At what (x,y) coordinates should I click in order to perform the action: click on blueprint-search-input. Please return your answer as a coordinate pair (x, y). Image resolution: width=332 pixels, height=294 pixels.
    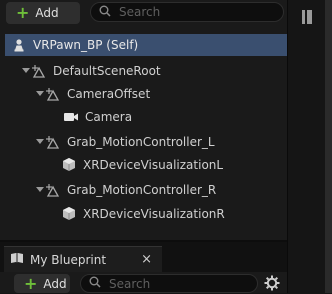
    Looking at the image, I should click on (184, 283).